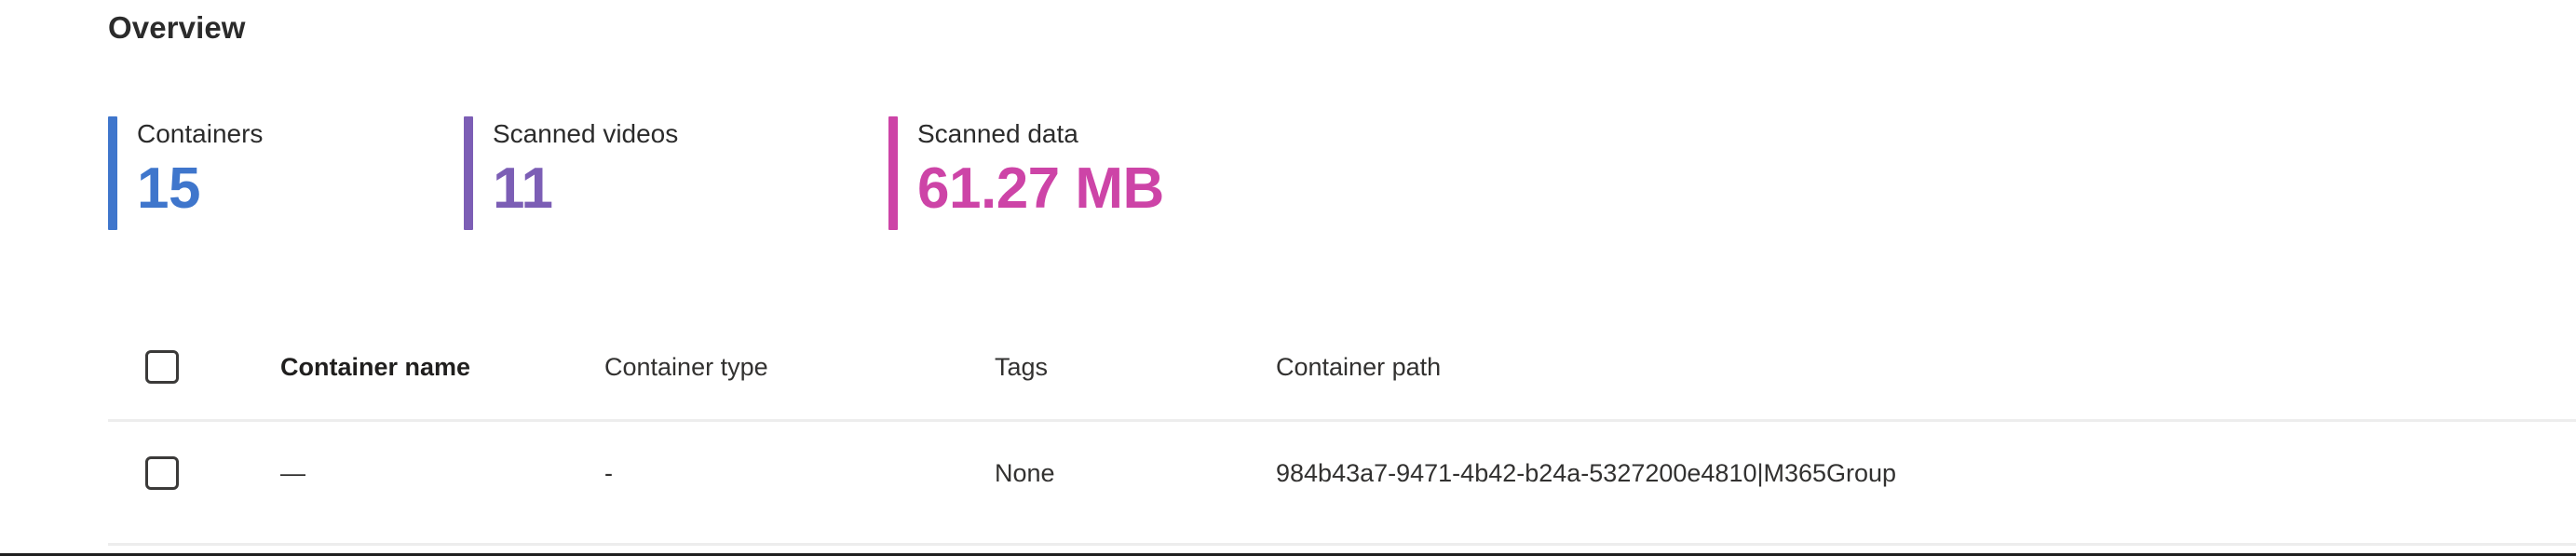  I want to click on metric-label-scanned-videos: Scanned videos, so click(586, 133).